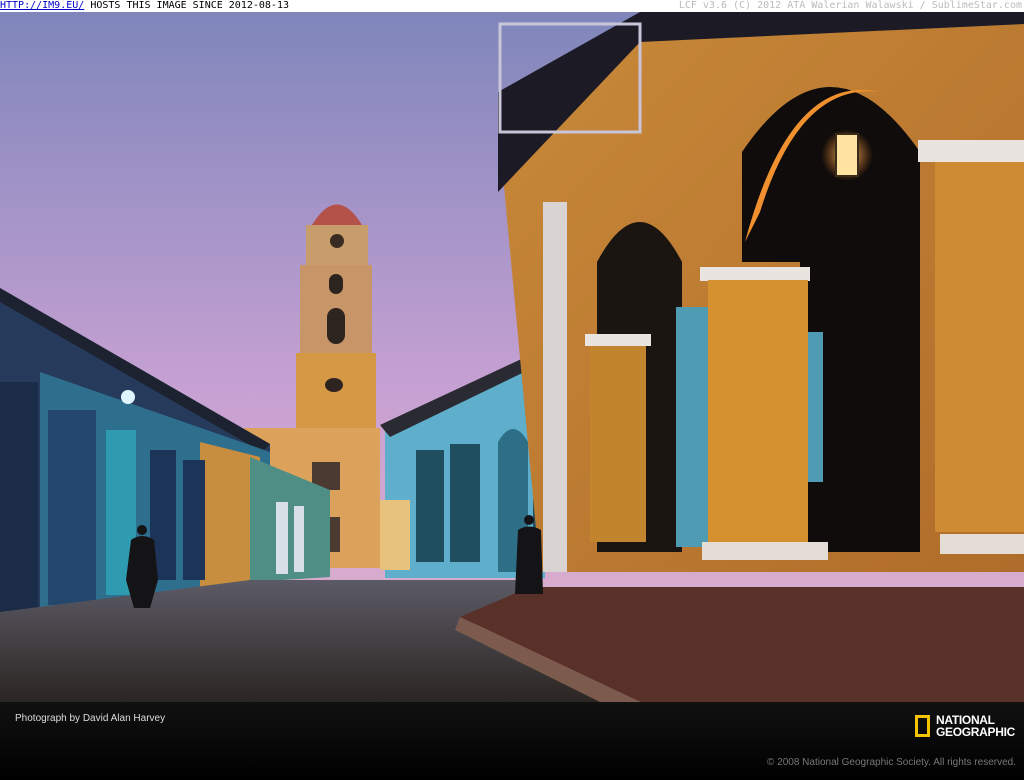 The width and height of the screenshot is (1024, 780). Describe the element at coordinates (922, 726) in the screenshot. I see `yellow-border-icon` at that location.